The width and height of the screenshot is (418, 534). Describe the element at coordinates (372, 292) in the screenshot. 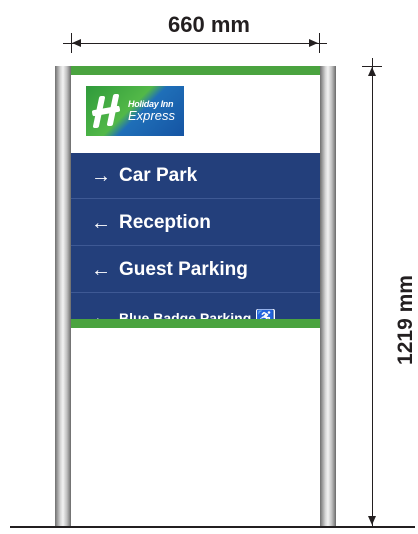

I see `height-dimension-line` at that location.